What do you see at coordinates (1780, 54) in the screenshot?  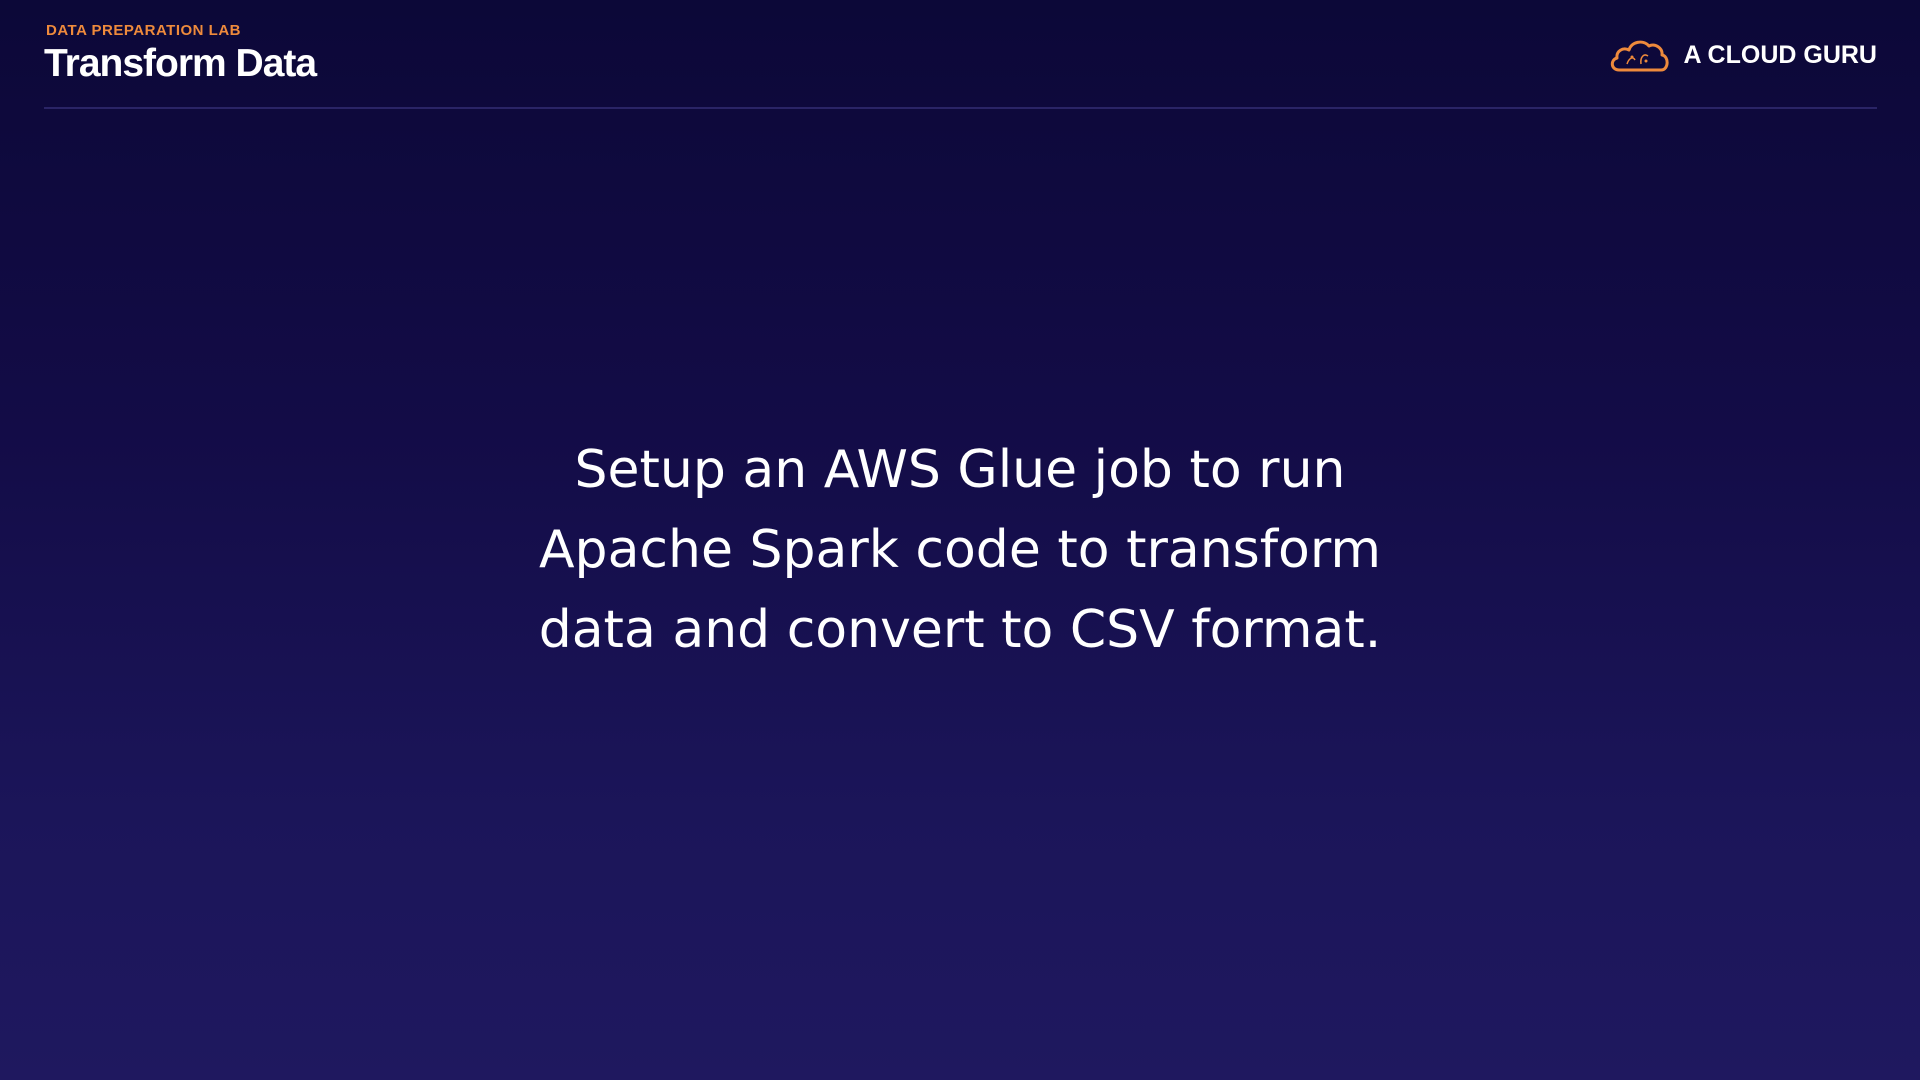 I see `brand-name: A CLOUD GURU` at bounding box center [1780, 54].